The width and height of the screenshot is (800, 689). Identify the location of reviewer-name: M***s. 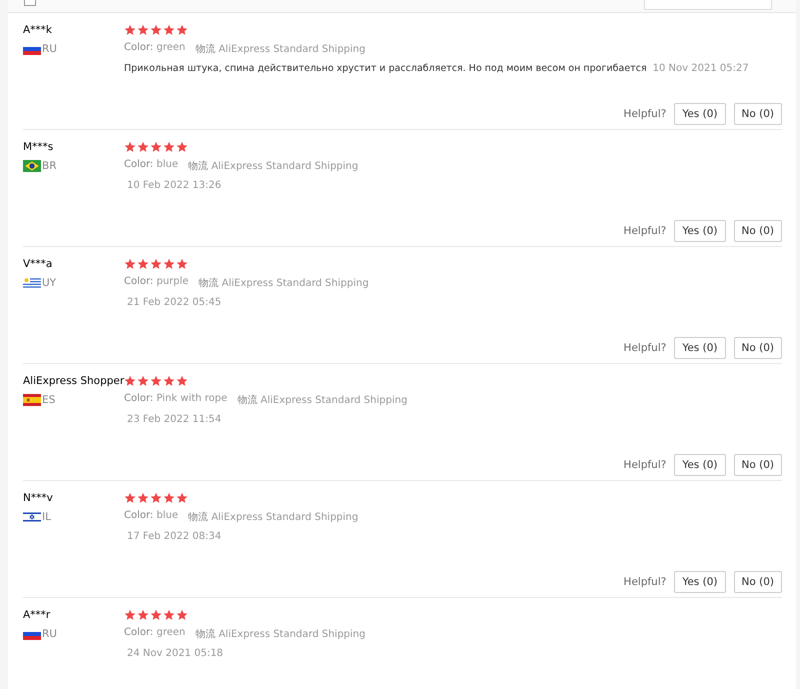
(38, 147).